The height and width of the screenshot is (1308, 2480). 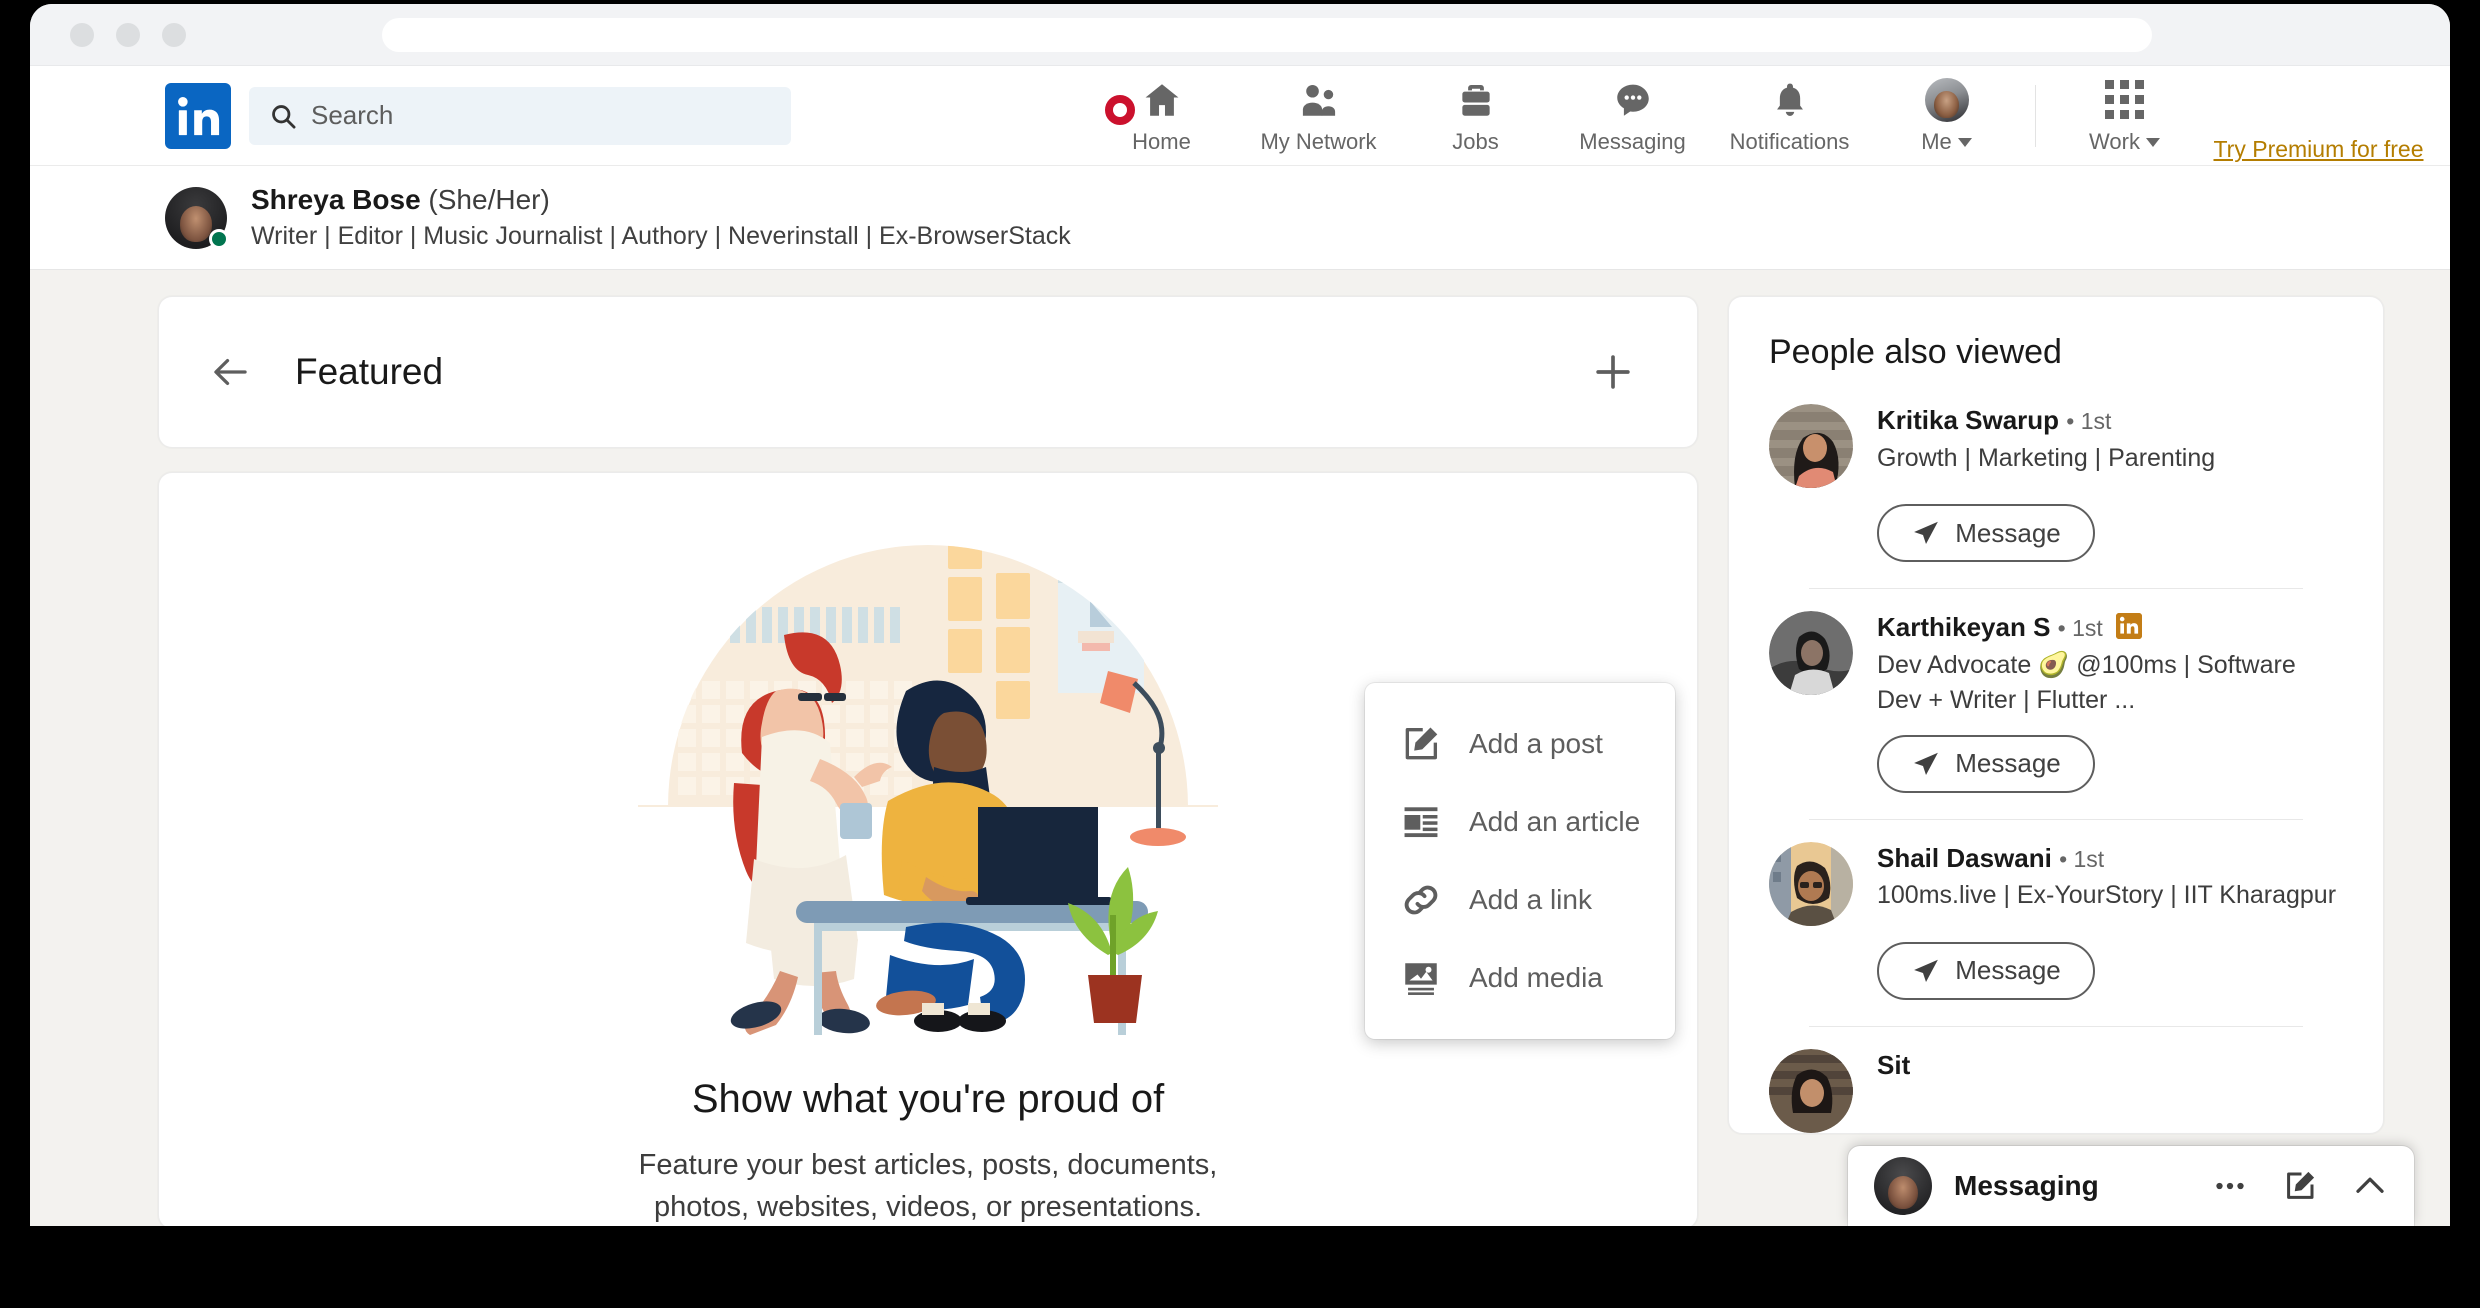 What do you see at coordinates (1530, 899) in the screenshot?
I see `menu-item-label: Add a link` at bounding box center [1530, 899].